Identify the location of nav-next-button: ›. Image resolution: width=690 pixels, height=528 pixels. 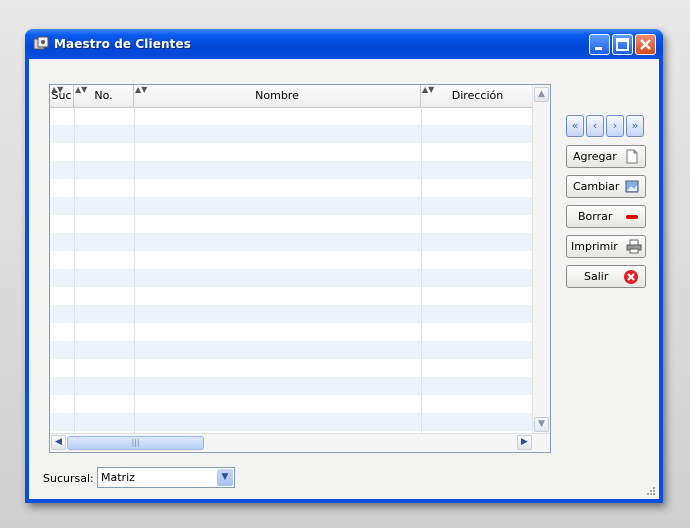
(615, 126).